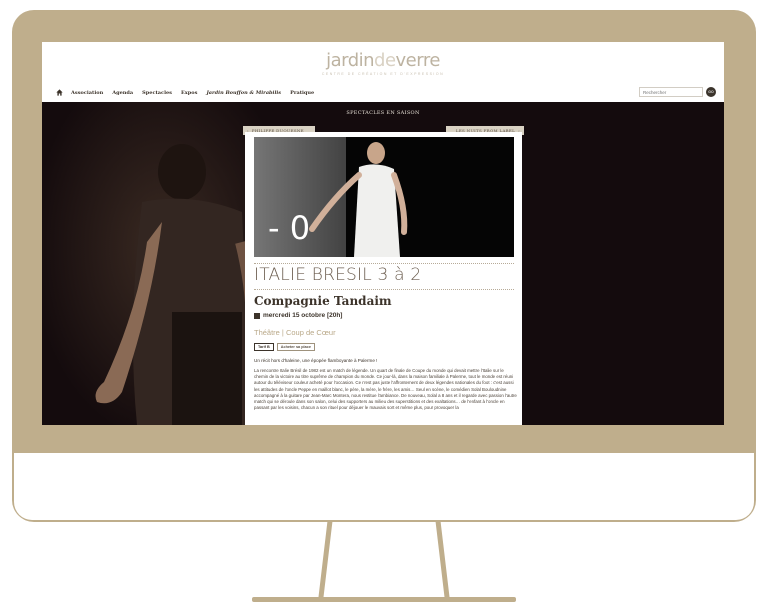 This screenshot has width=768, height=613. What do you see at coordinates (289, 228) in the screenshot?
I see `photo-score-text: - 0` at bounding box center [289, 228].